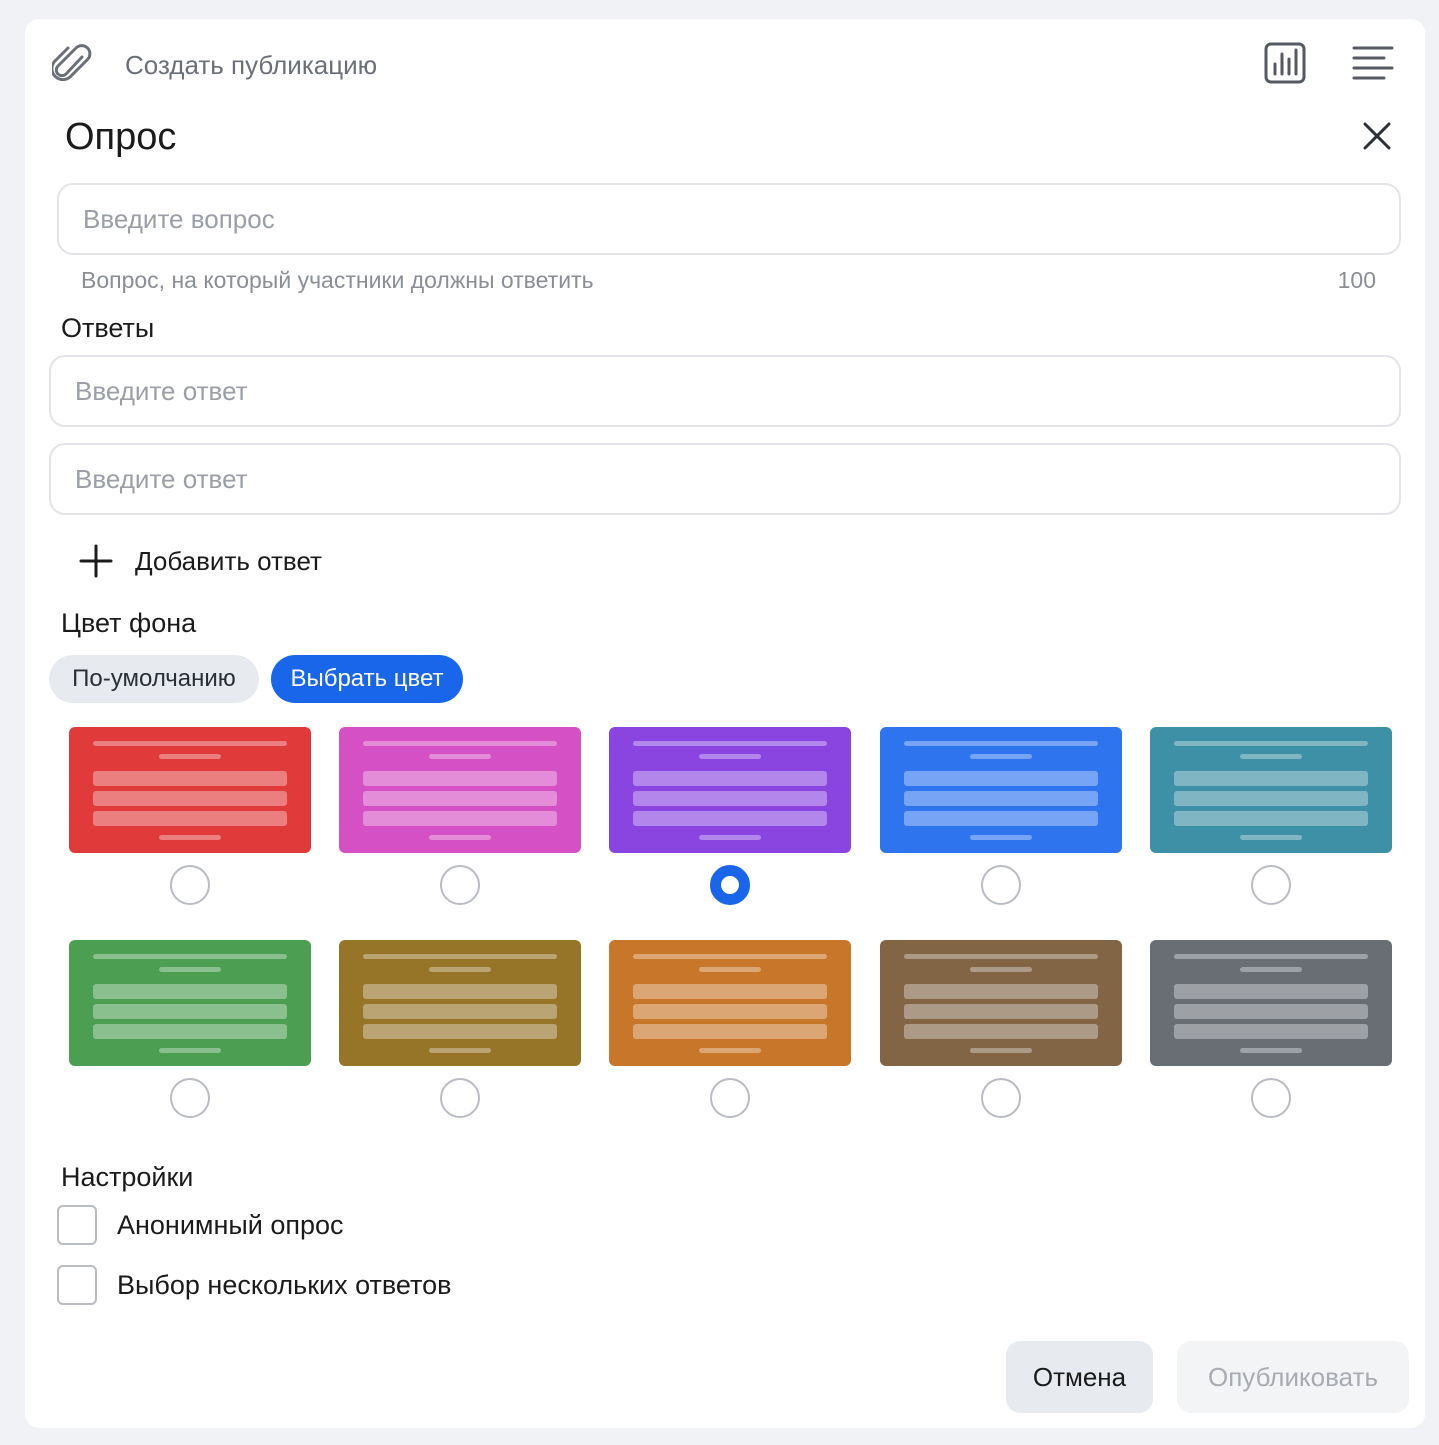  I want to click on color-radio-red, so click(190, 885).